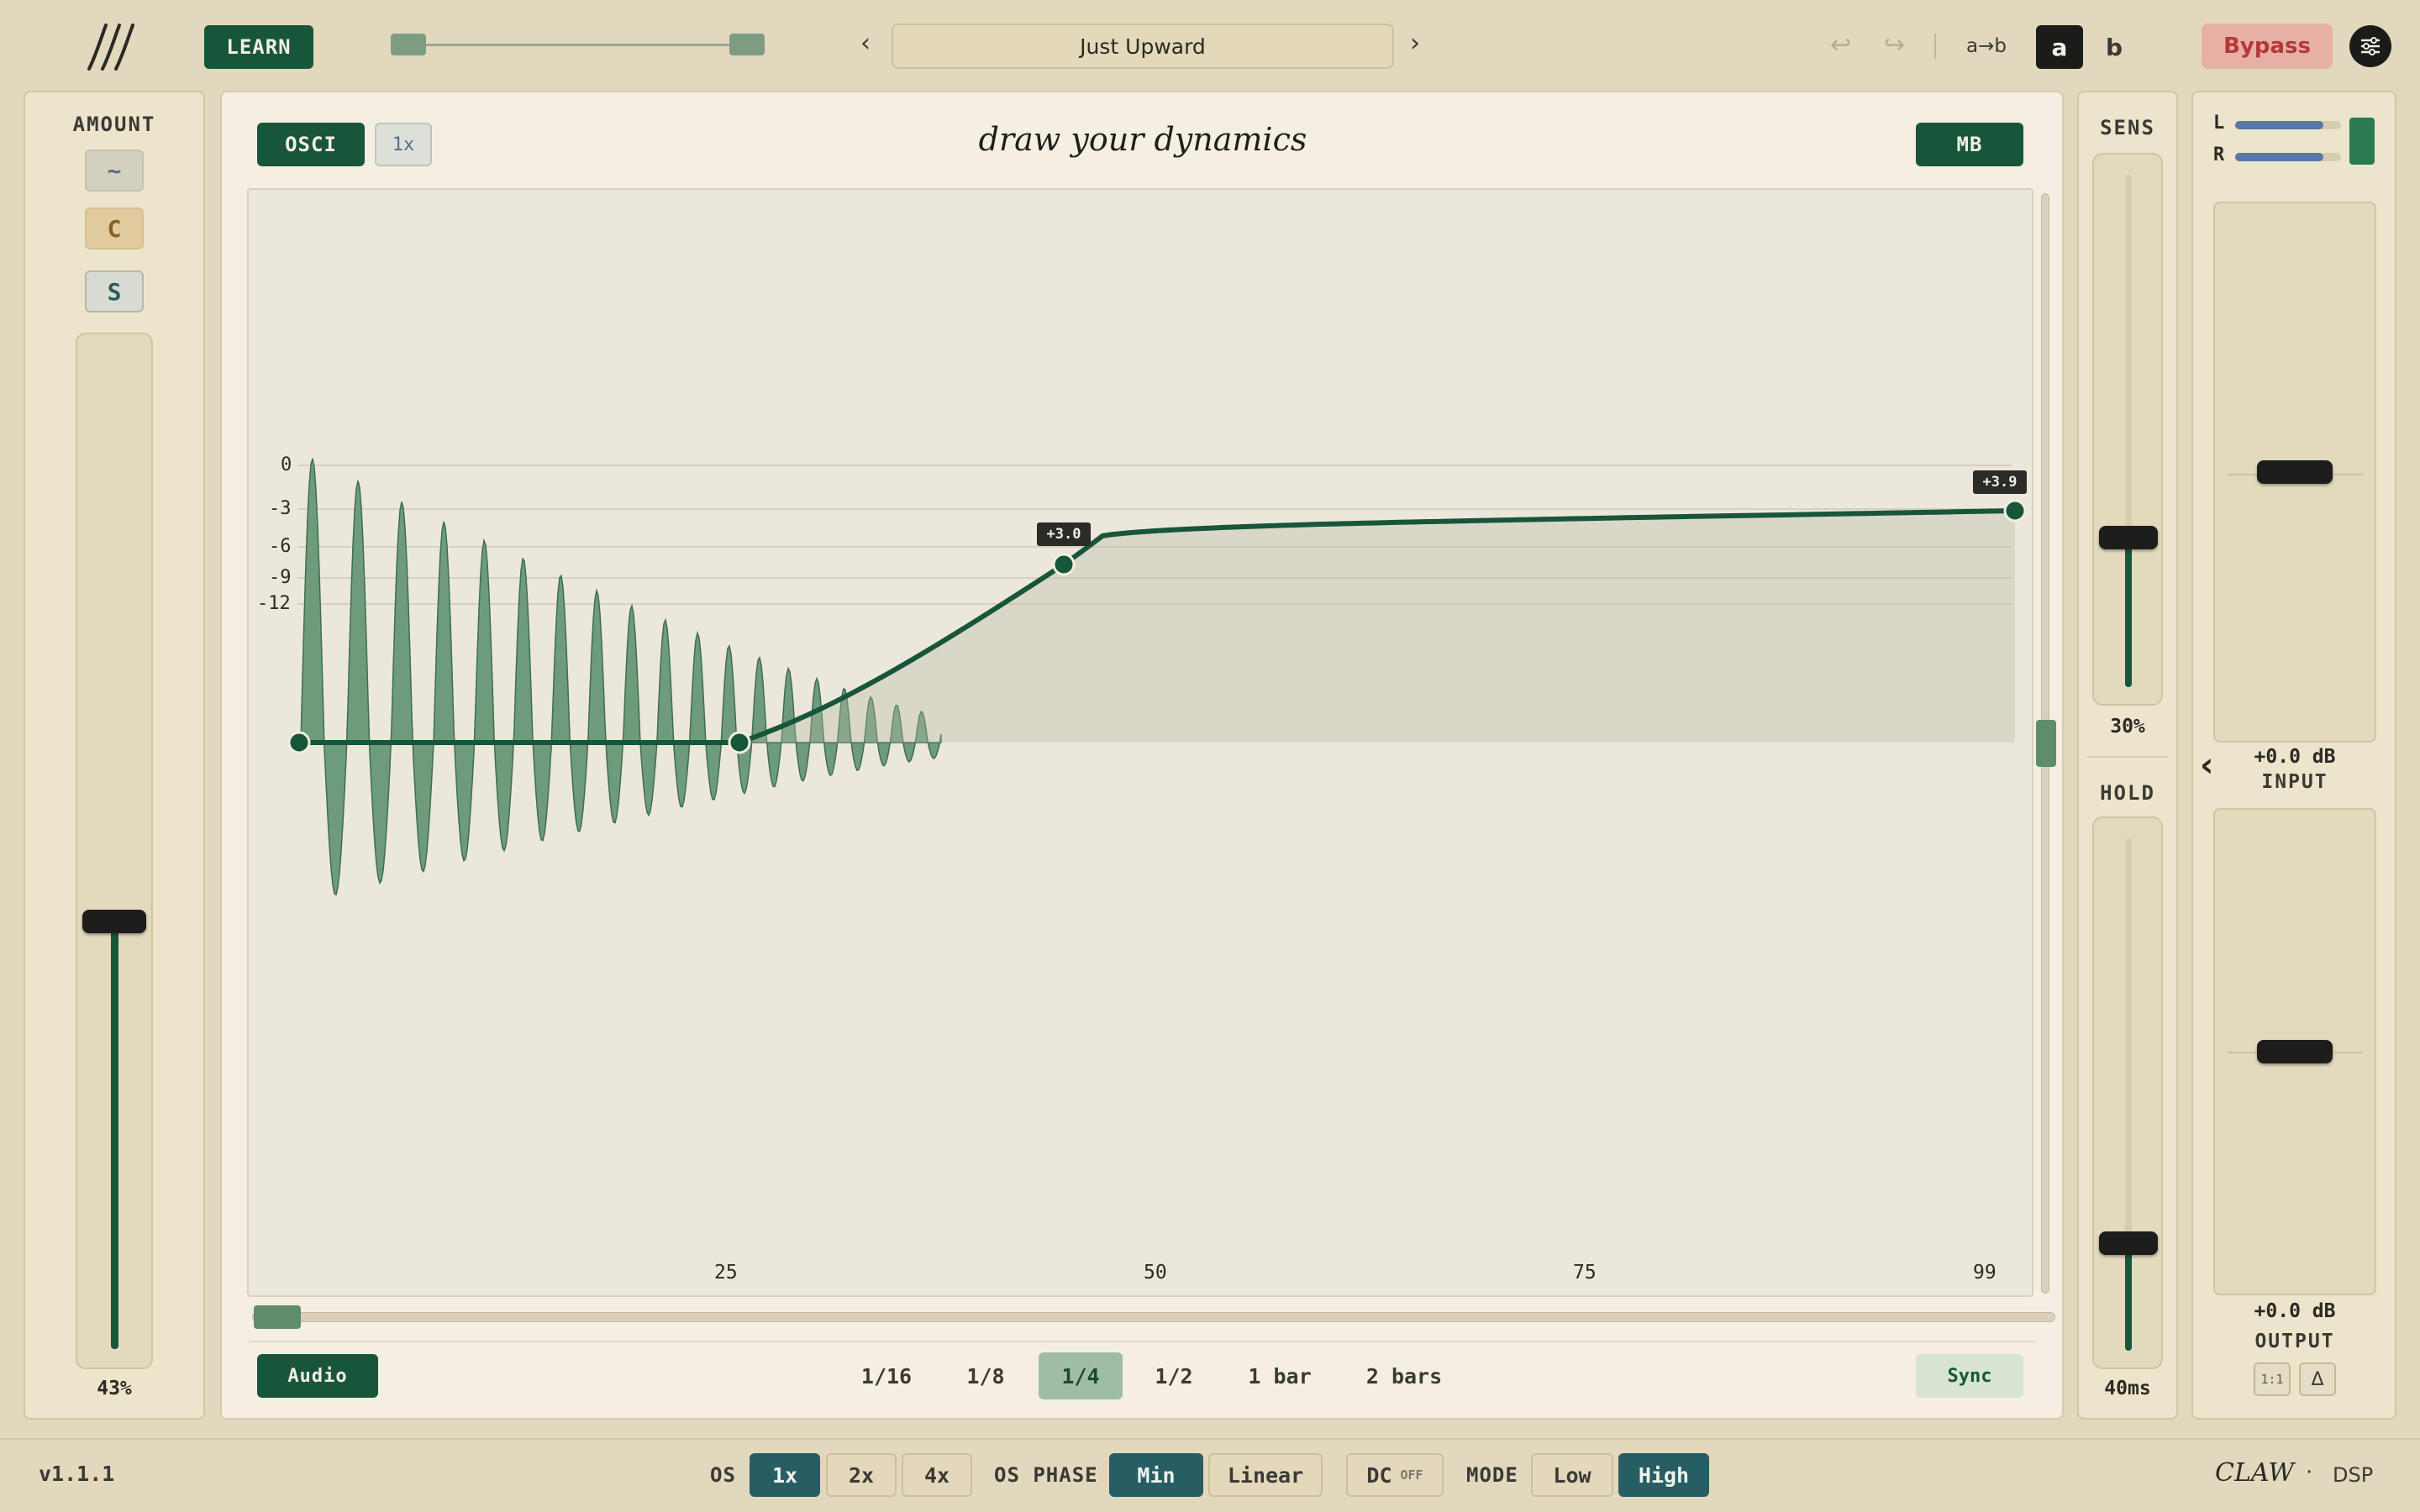  What do you see at coordinates (1415, 43) in the screenshot?
I see `next-preset-button: ›` at bounding box center [1415, 43].